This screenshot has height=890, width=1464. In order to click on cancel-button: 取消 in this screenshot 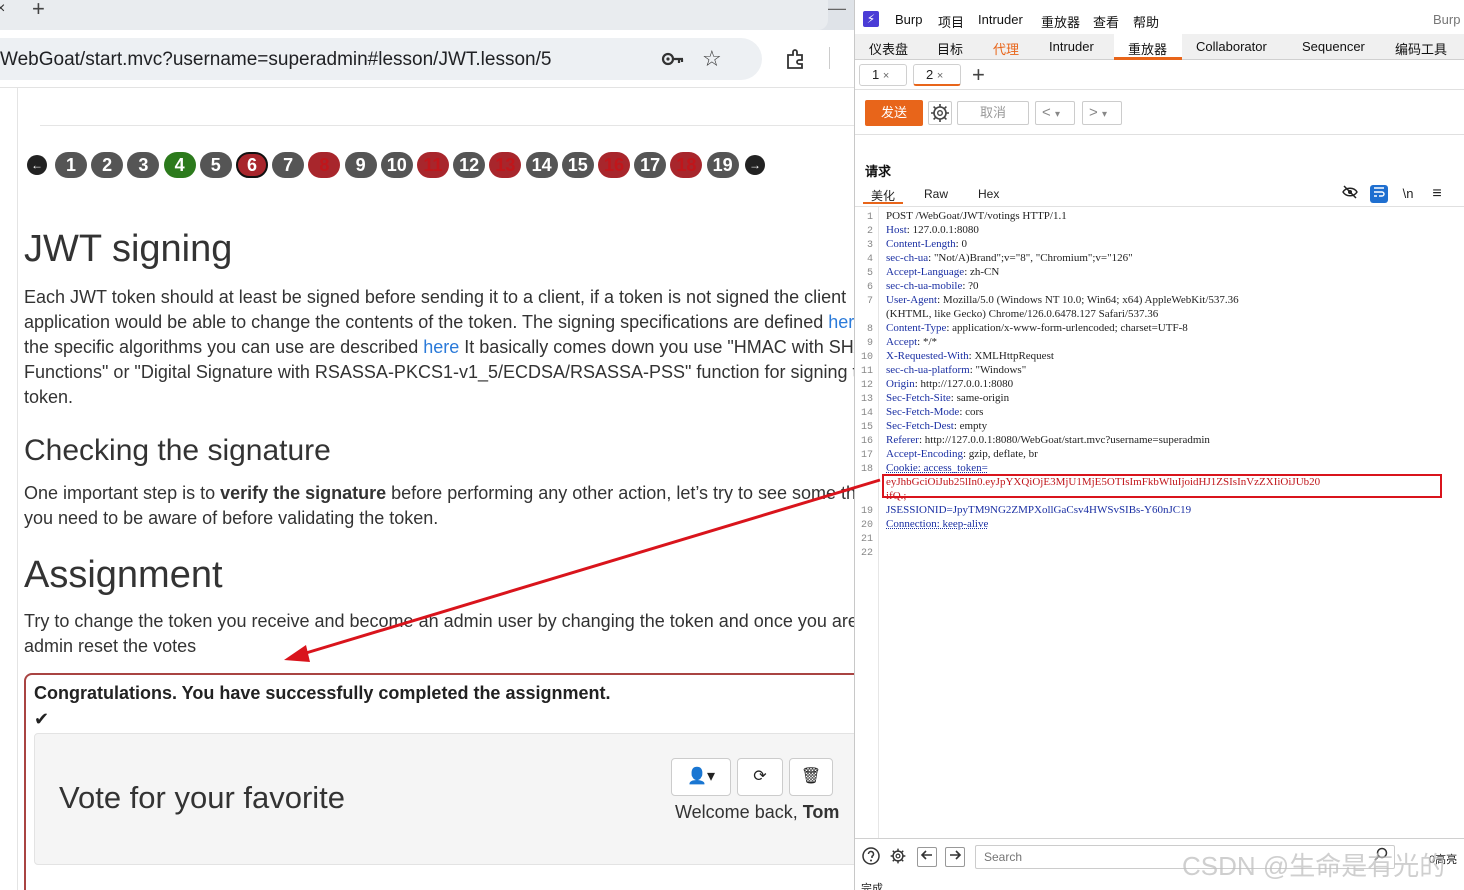, I will do `click(993, 113)`.